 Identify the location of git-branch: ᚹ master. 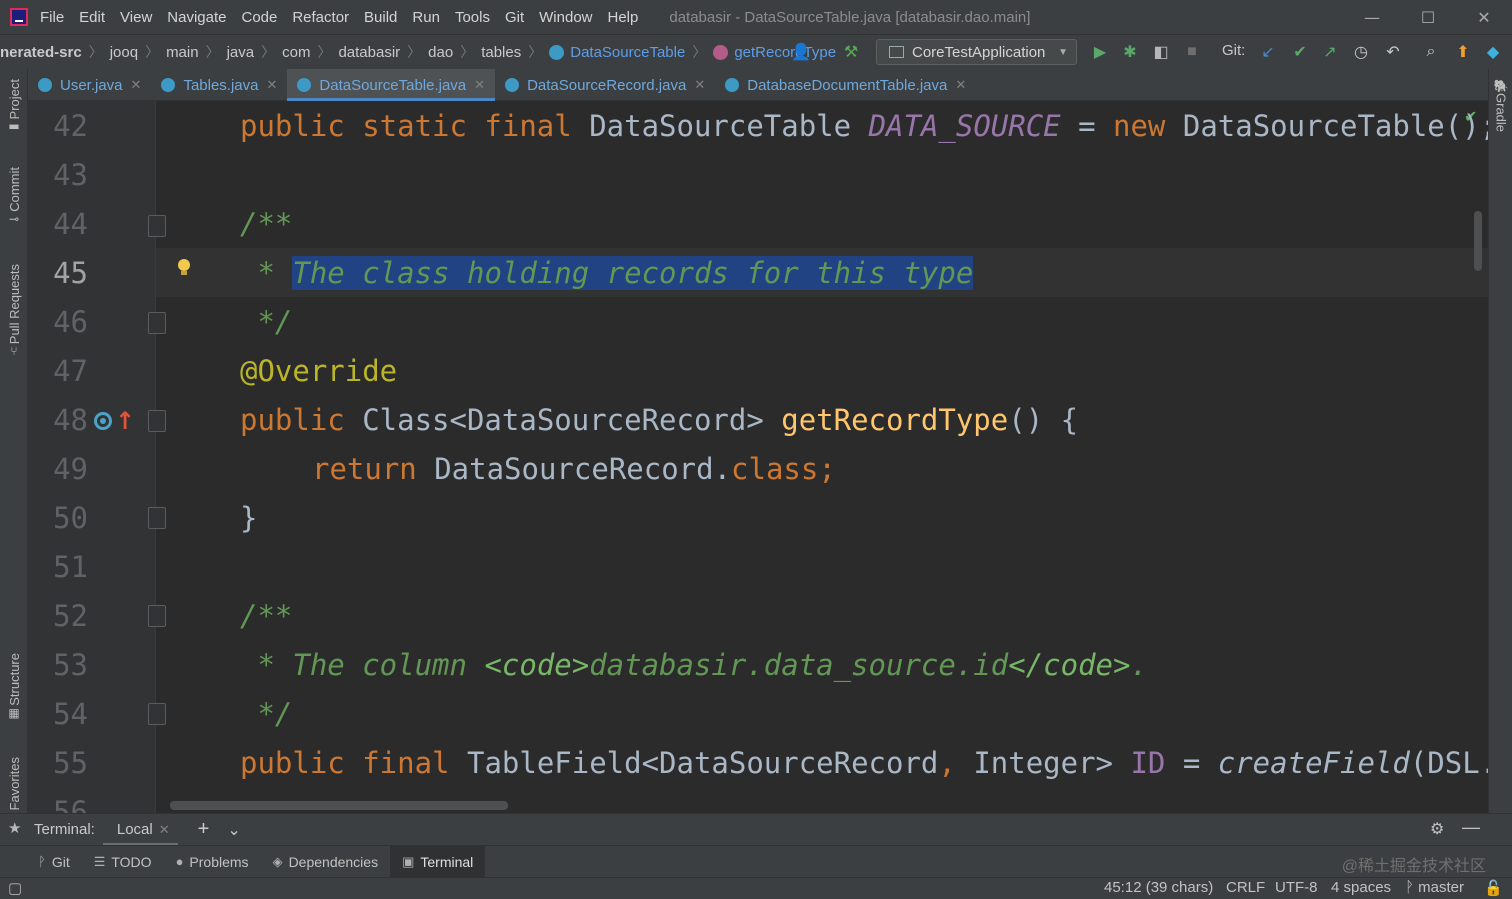
(1434, 887).